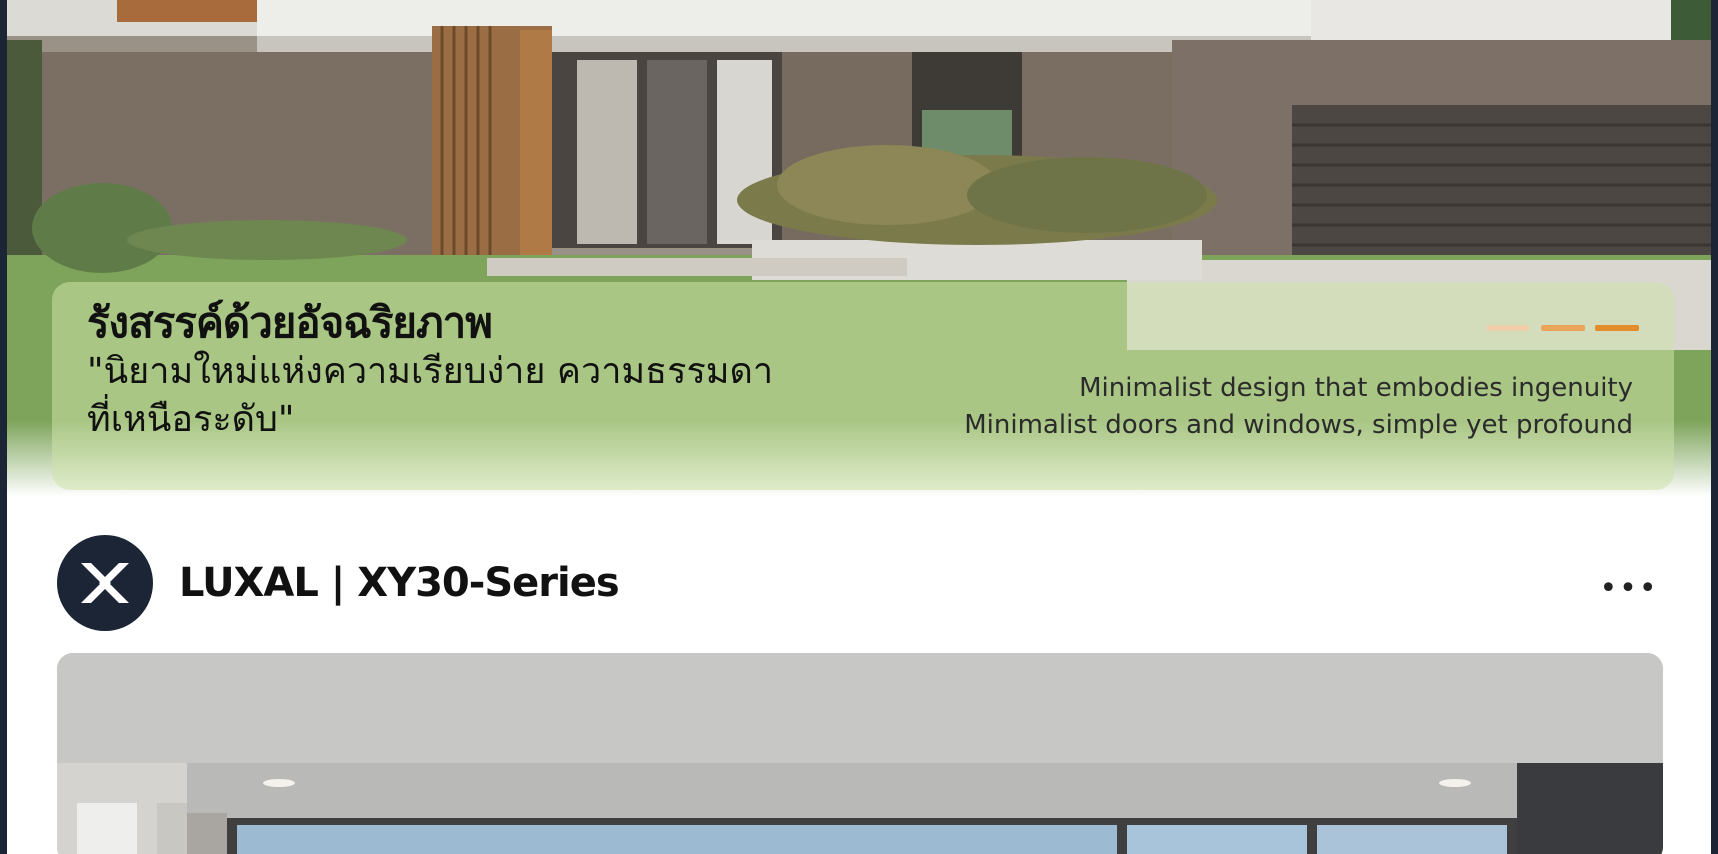  What do you see at coordinates (1629, 590) in the screenshot?
I see `more-options-icon: •••` at bounding box center [1629, 590].